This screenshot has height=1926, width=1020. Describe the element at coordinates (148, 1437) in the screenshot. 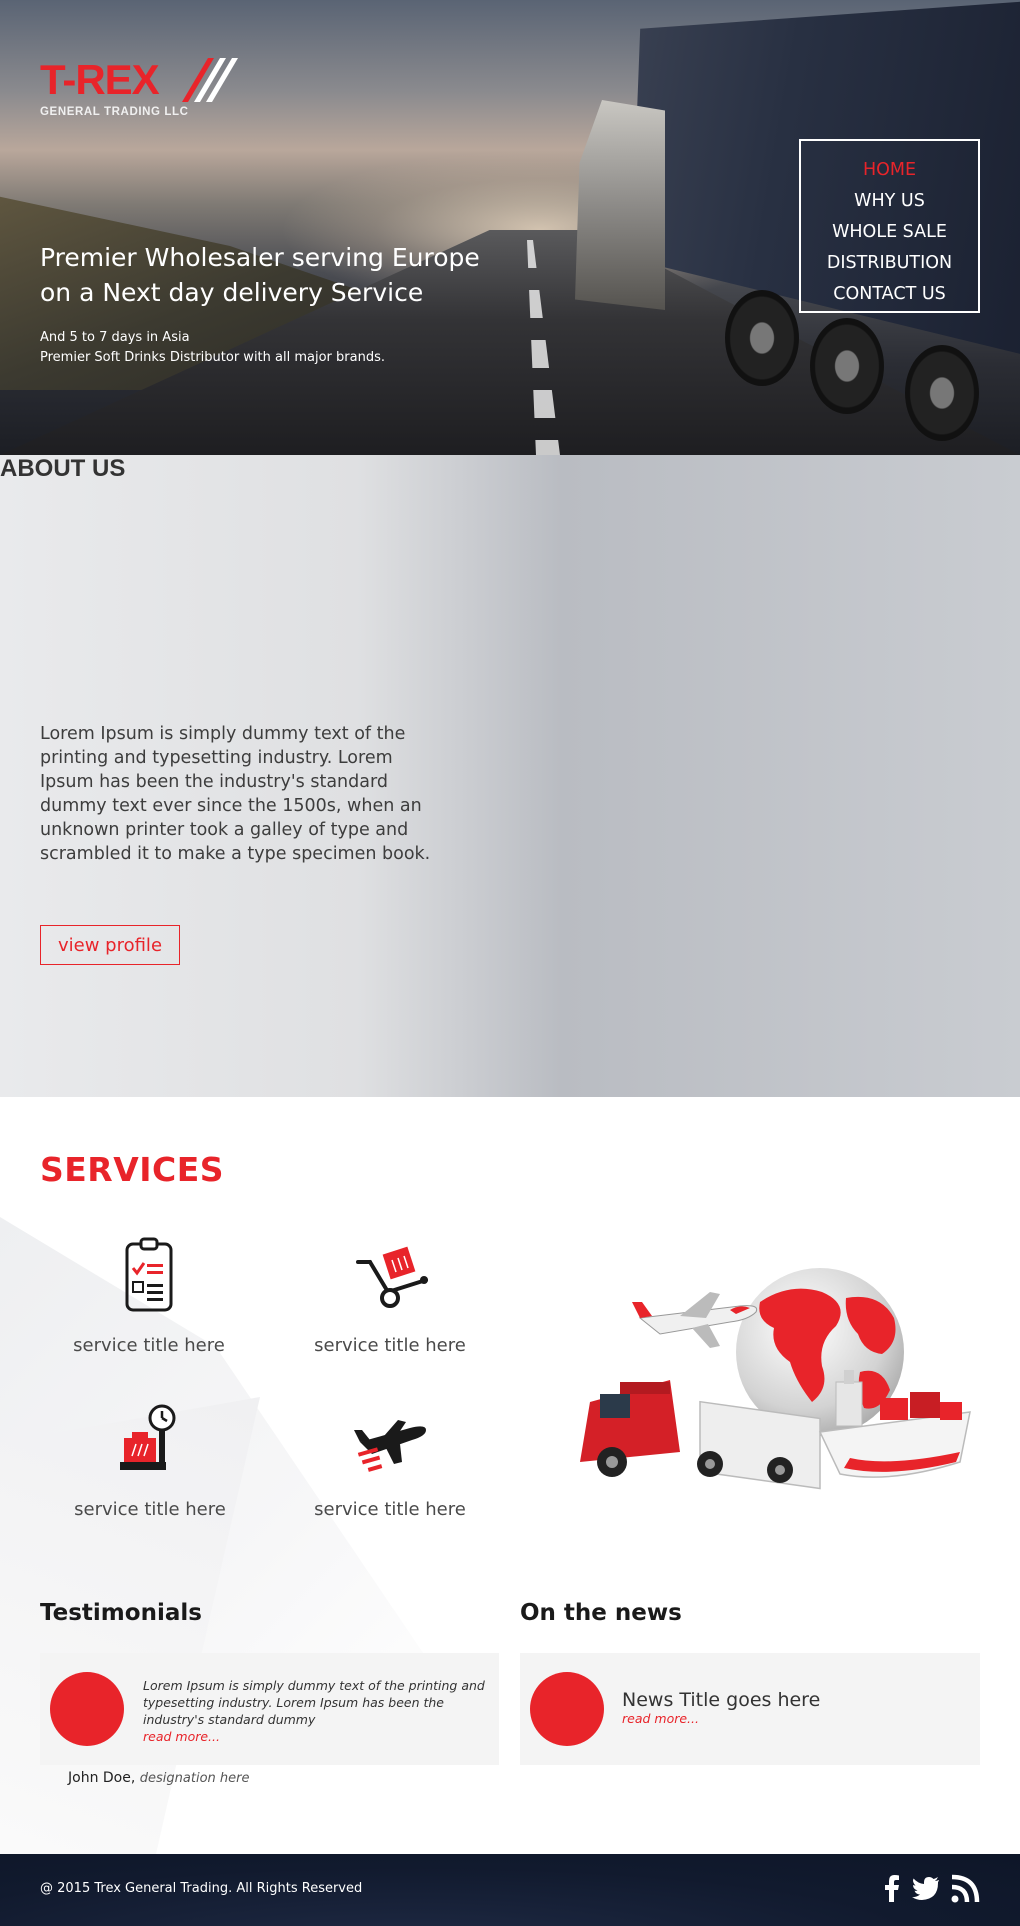

I see `weighing-scale-icon` at that location.